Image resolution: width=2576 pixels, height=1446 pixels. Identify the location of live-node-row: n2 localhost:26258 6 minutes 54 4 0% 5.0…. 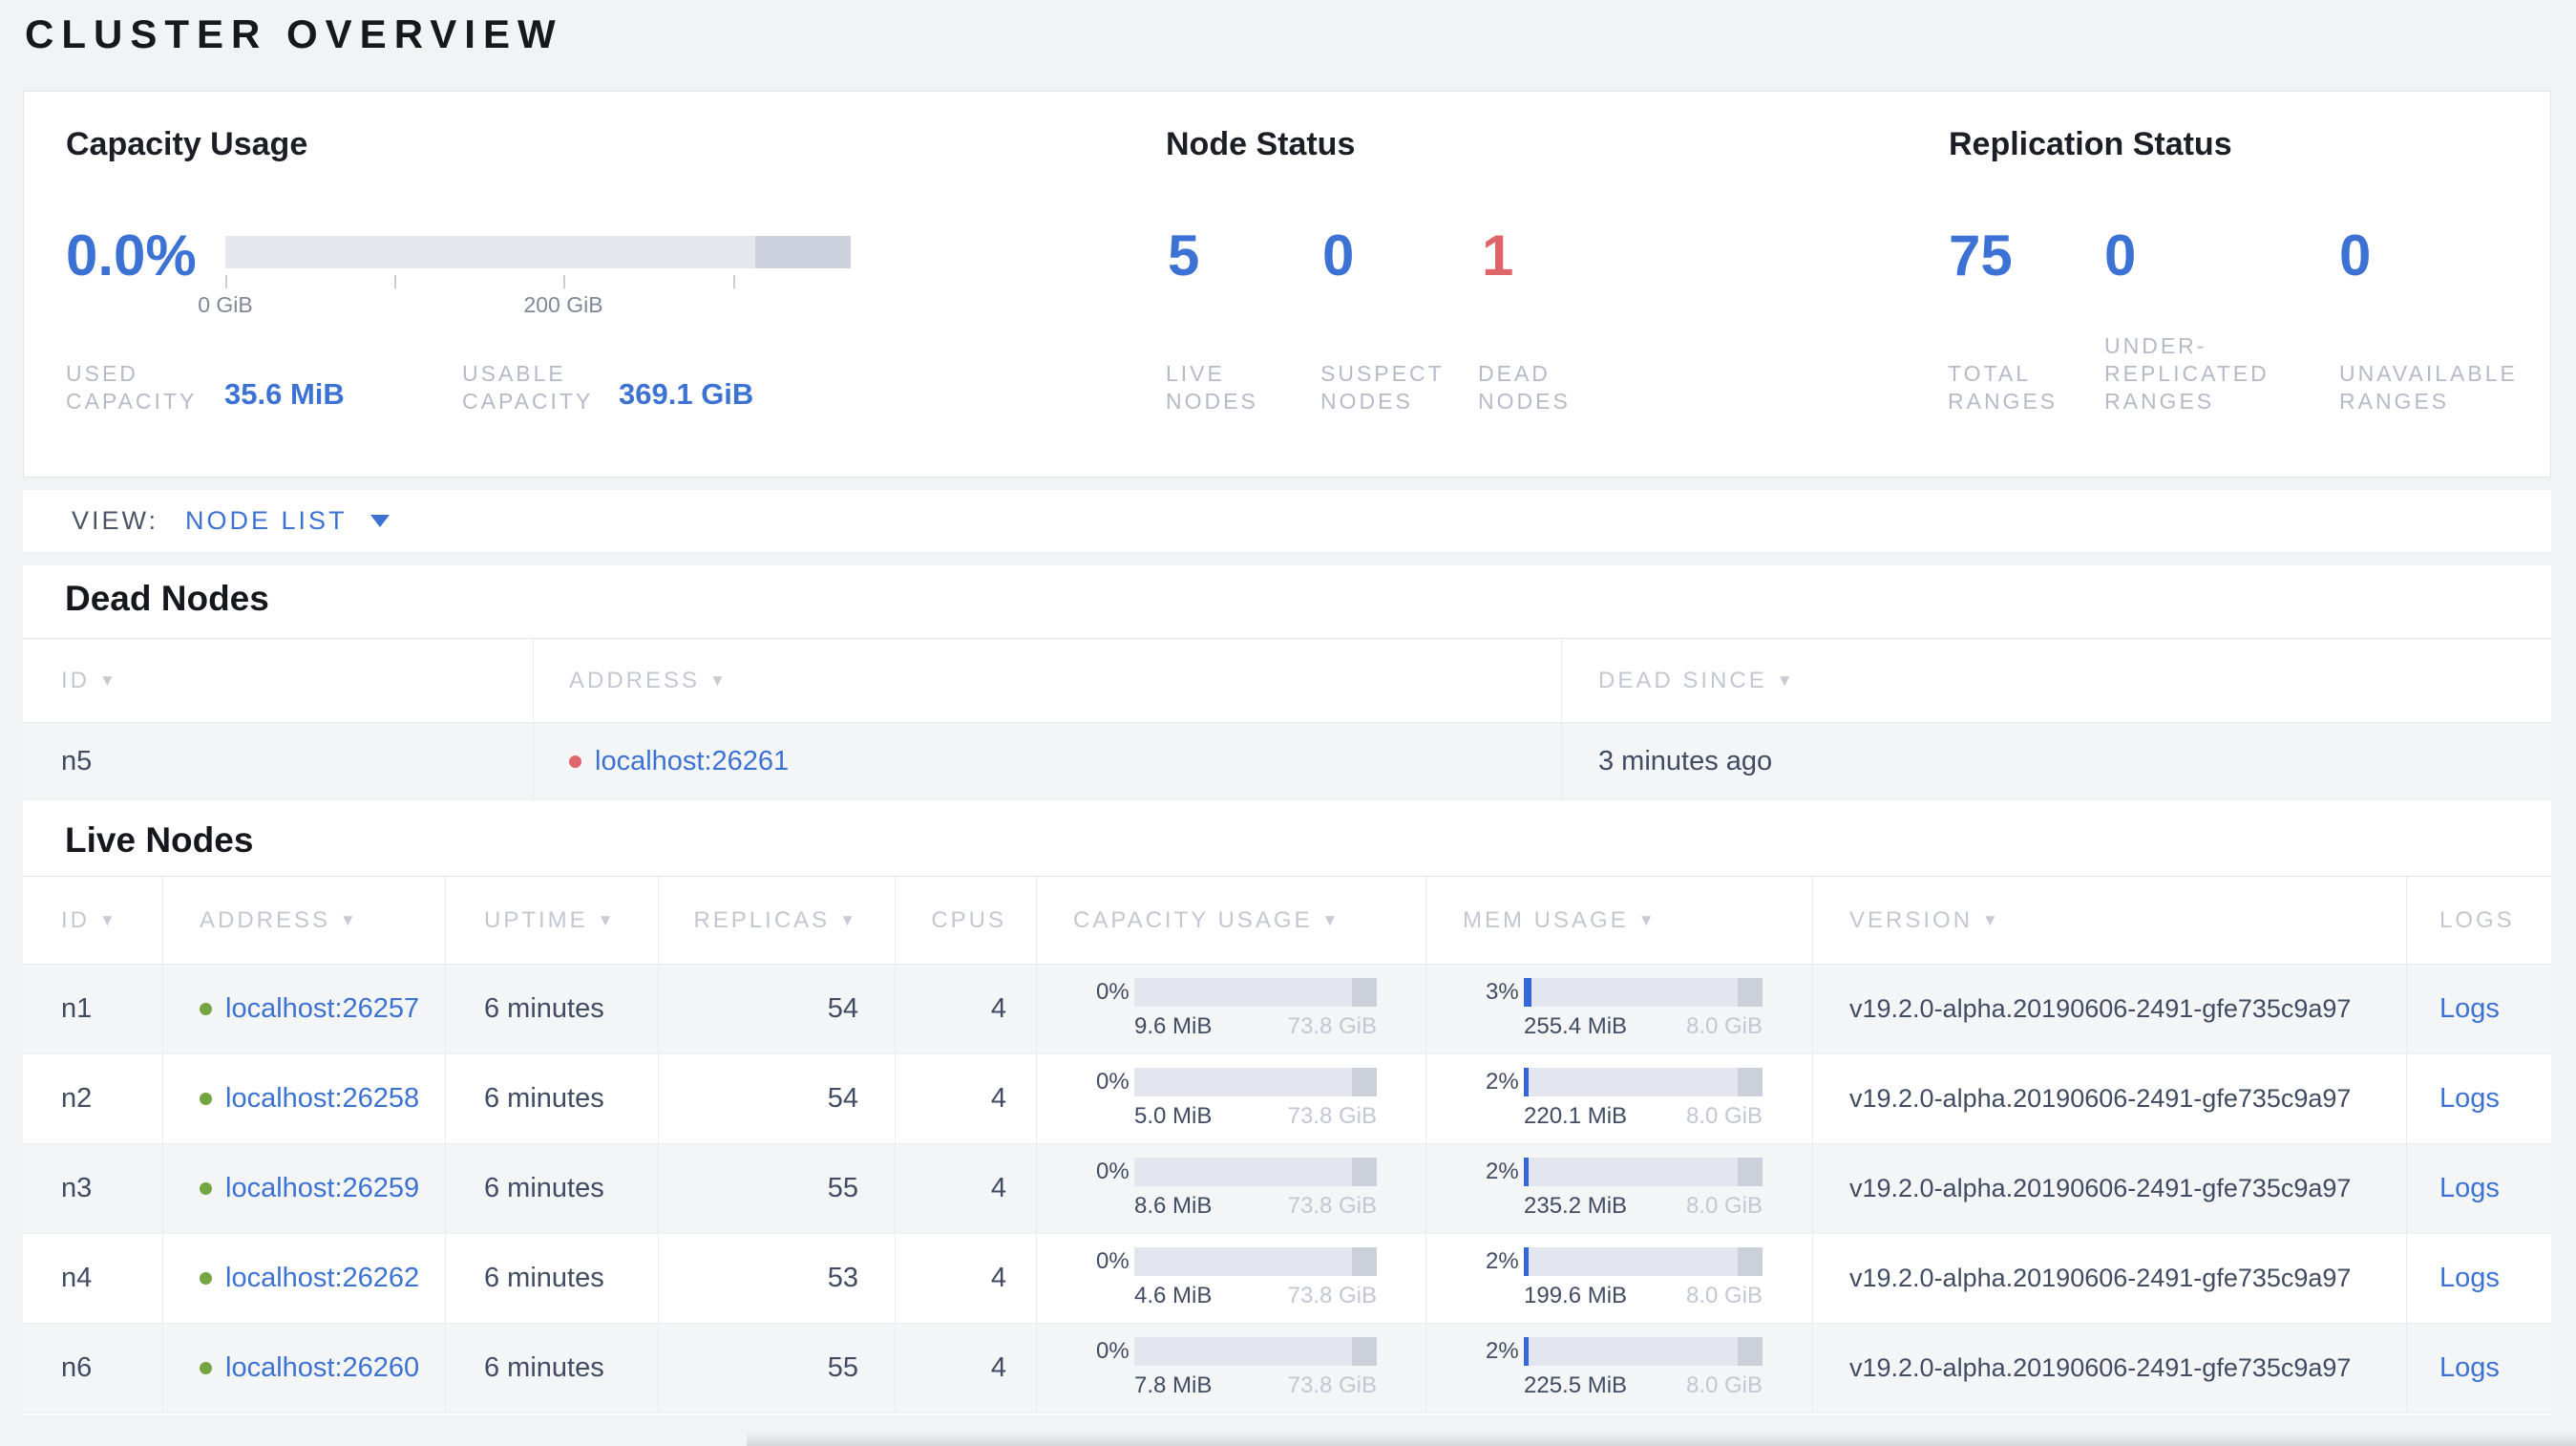
(1287, 1099).